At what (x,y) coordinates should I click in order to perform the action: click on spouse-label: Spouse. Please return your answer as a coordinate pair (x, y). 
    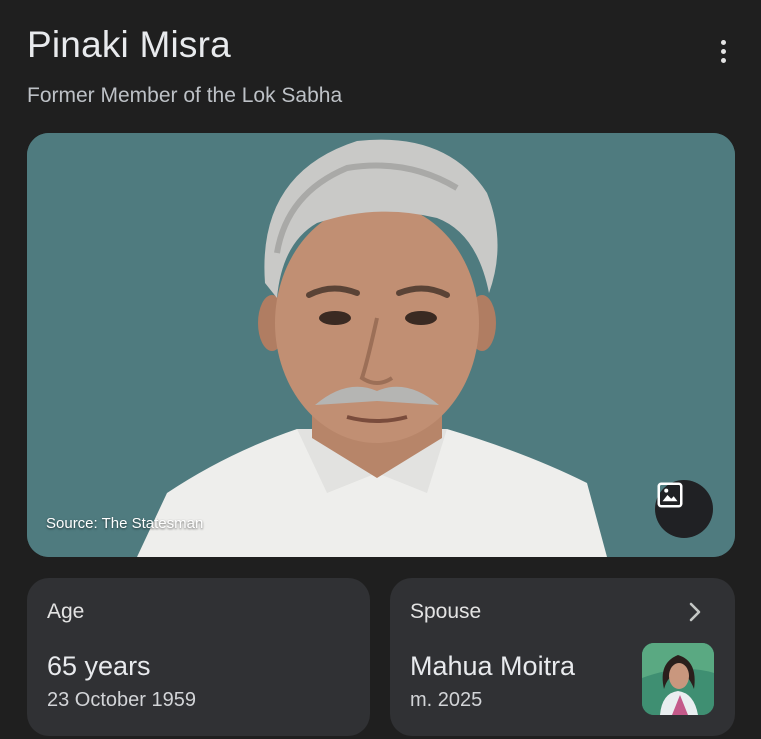
    Looking at the image, I should click on (446, 611).